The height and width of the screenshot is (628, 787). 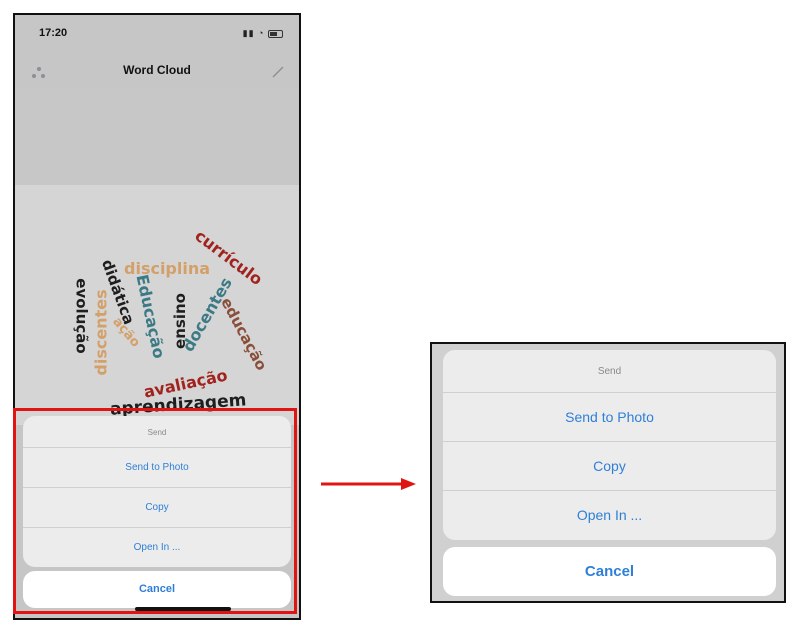 What do you see at coordinates (101, 332) in the screenshot?
I see `word: discentes` at bounding box center [101, 332].